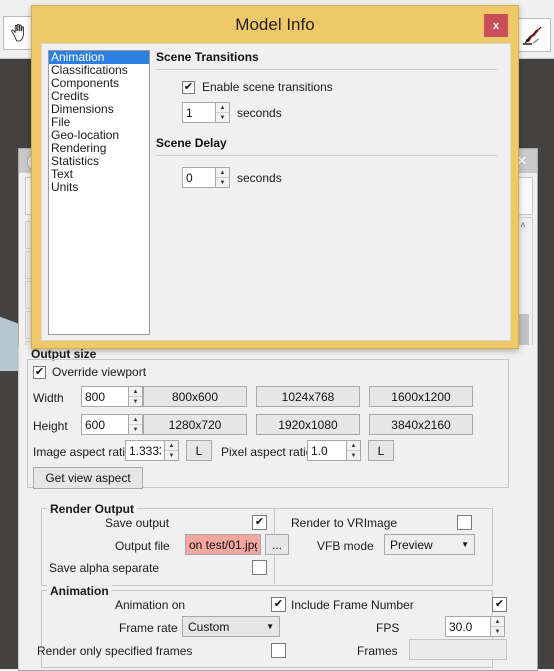  What do you see at coordinates (223, 544) in the screenshot?
I see `output-file-input` at bounding box center [223, 544].